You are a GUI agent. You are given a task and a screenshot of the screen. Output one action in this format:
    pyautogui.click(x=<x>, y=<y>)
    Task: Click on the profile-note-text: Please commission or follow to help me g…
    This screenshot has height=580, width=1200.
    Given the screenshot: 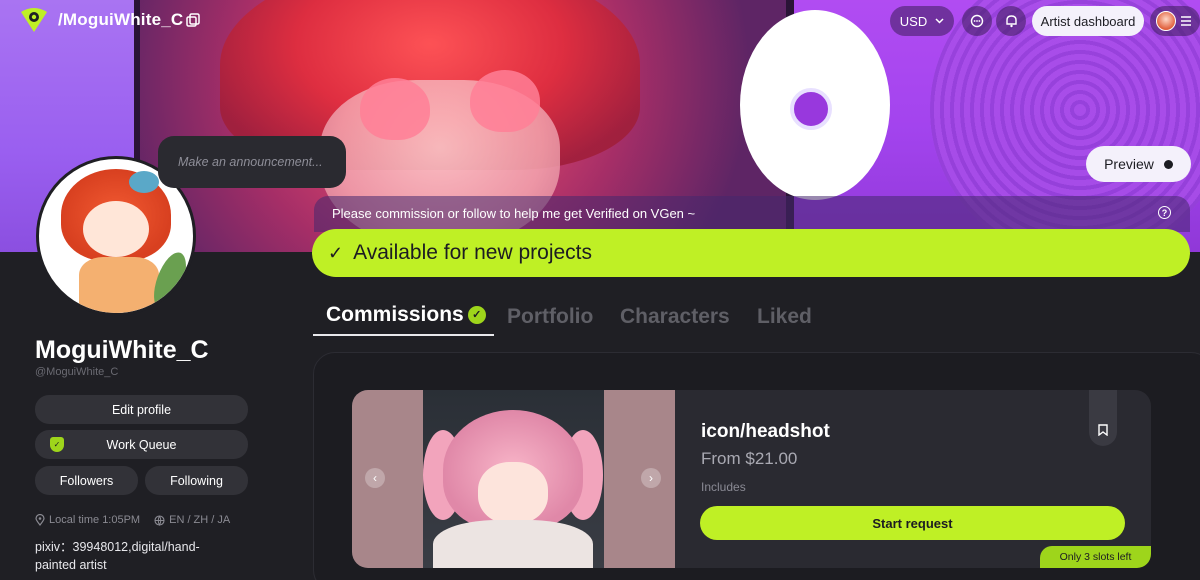 What is the action you would take?
    pyautogui.click(x=514, y=213)
    